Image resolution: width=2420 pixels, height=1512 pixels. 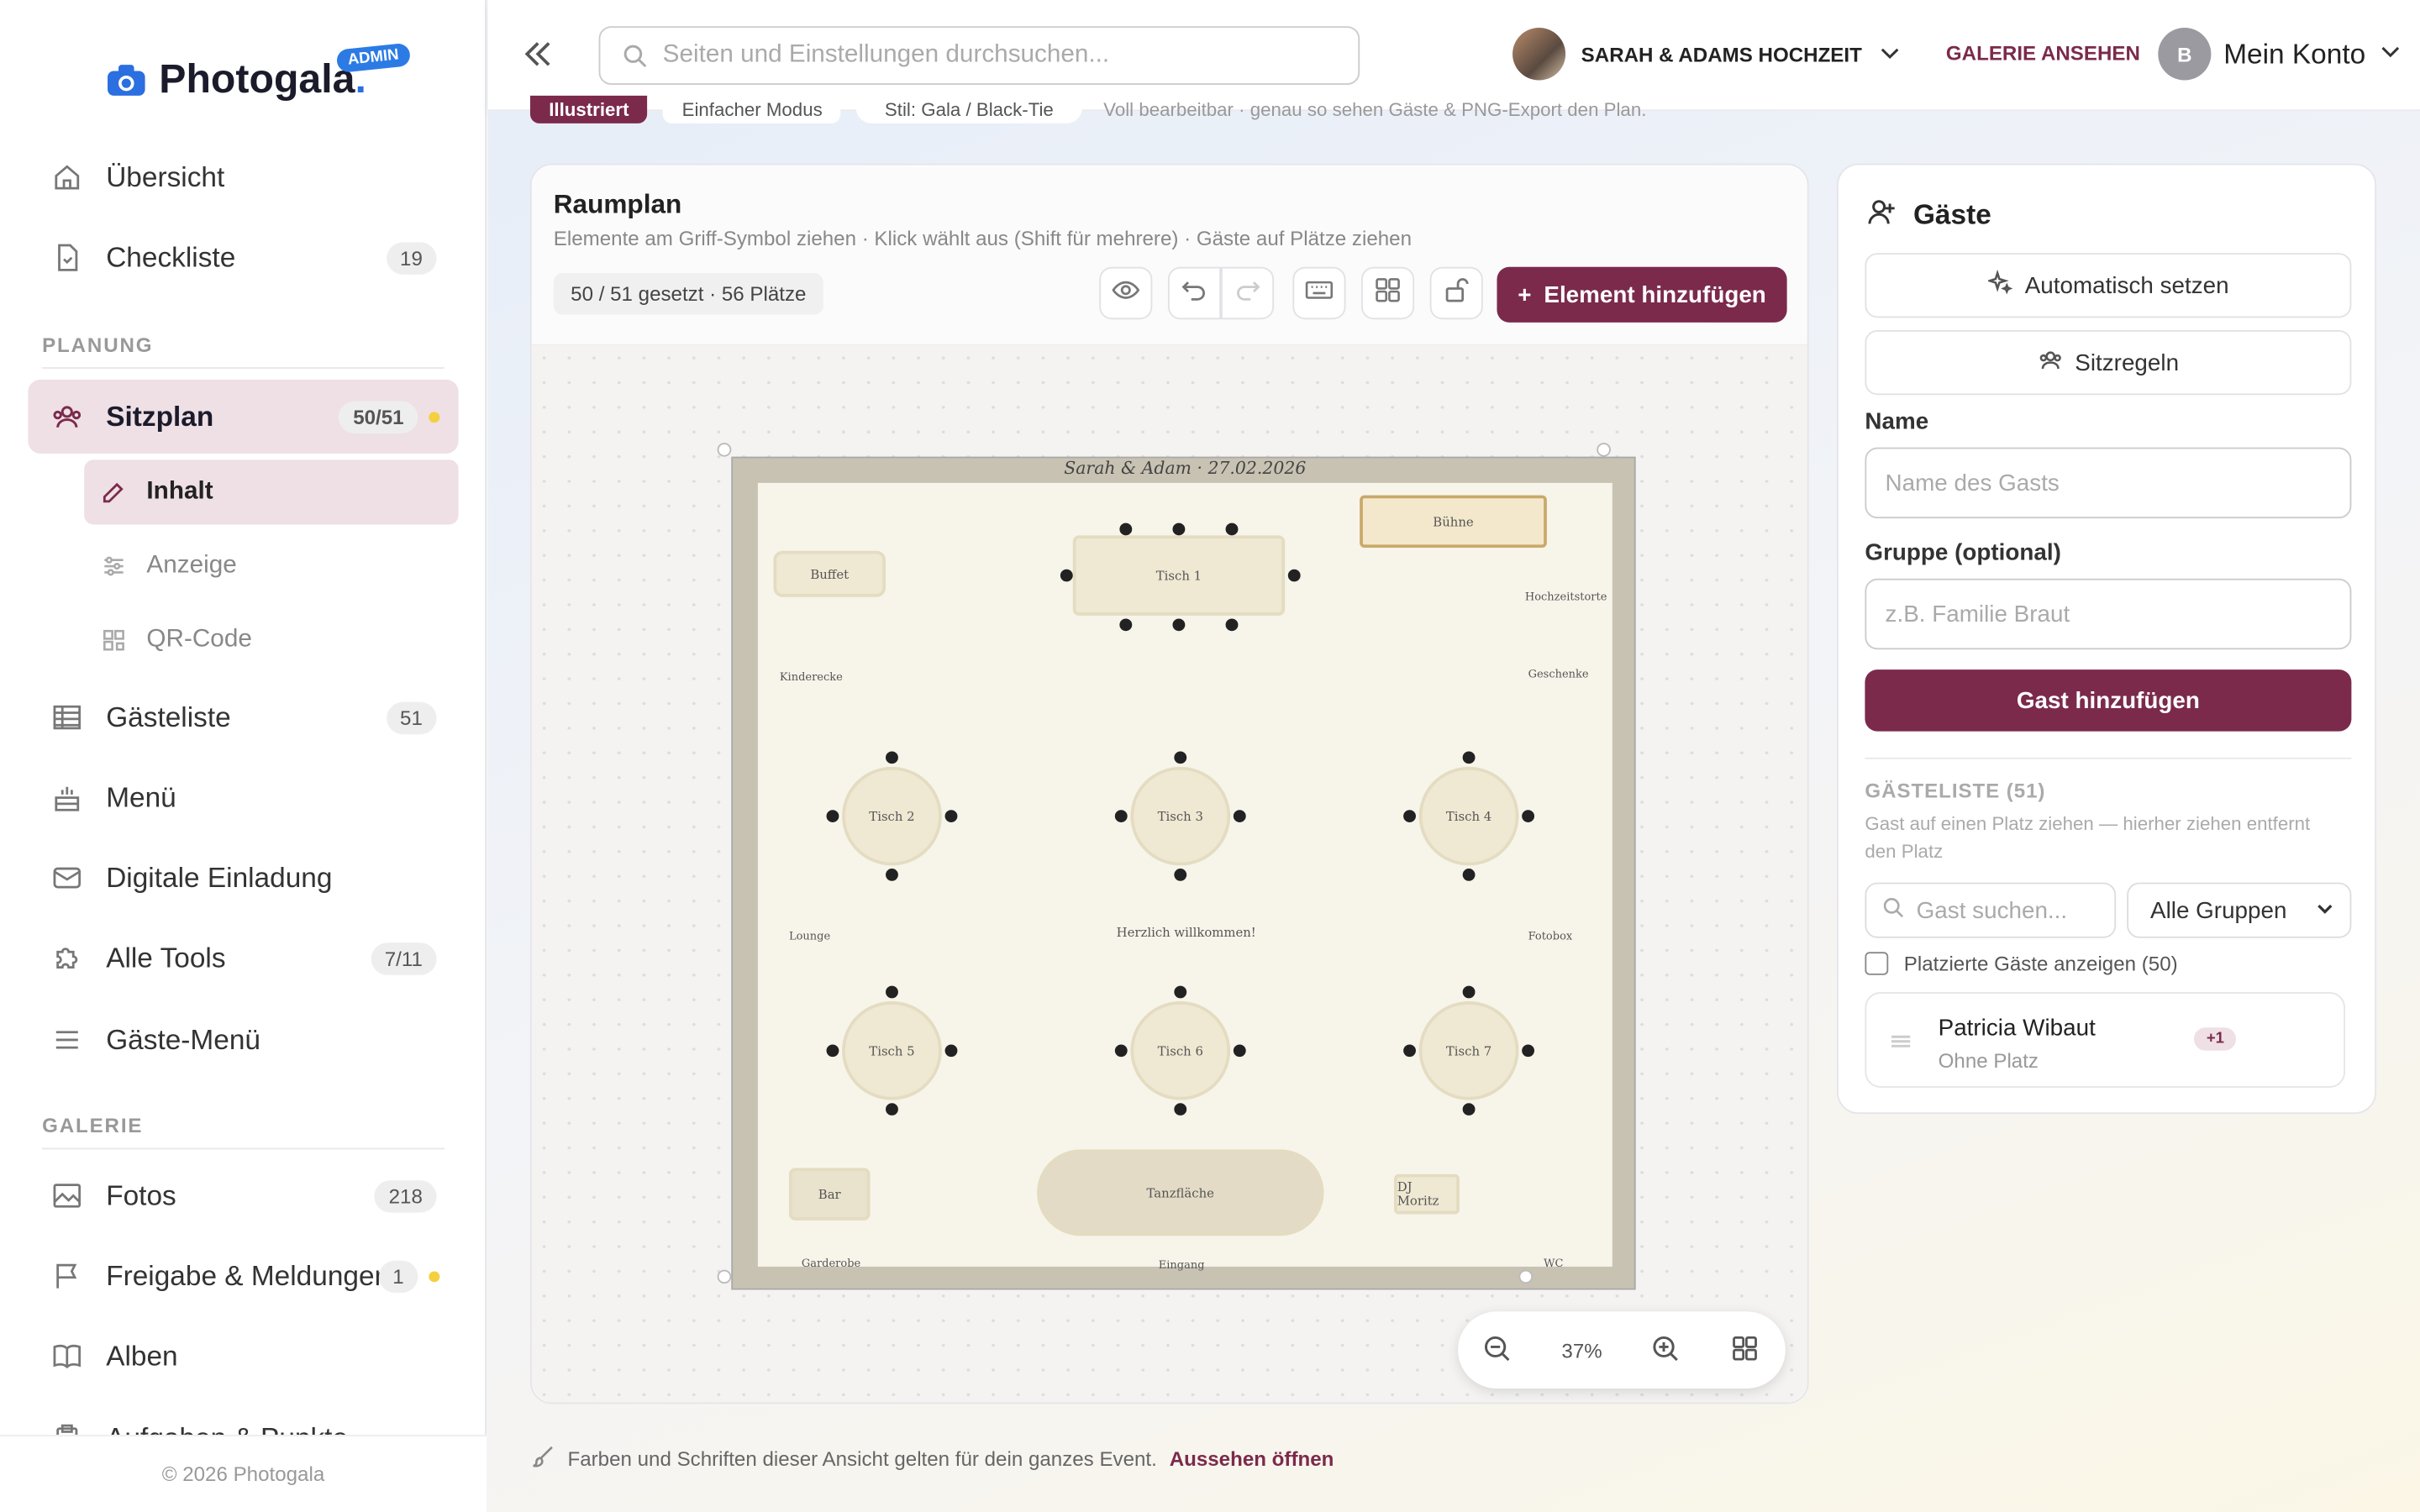 What do you see at coordinates (537, 58) in the screenshot?
I see `collapse-sidebar-icon` at bounding box center [537, 58].